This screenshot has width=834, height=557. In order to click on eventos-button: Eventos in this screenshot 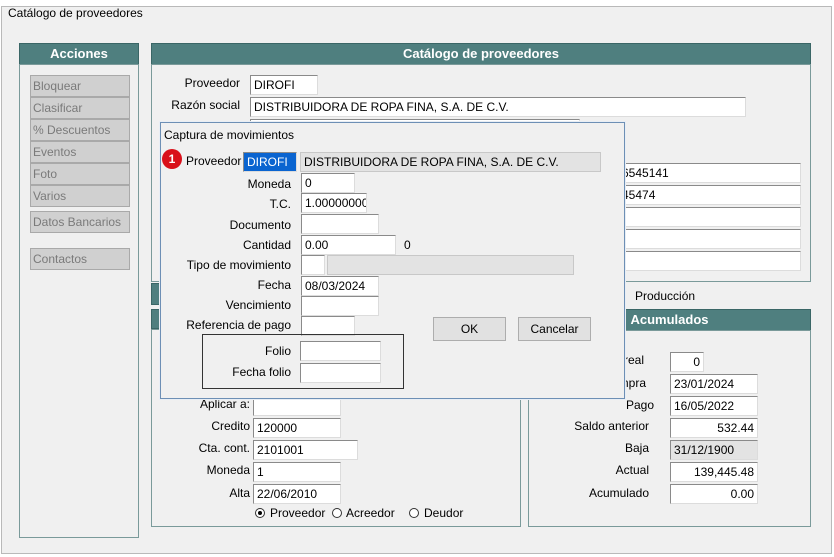, I will do `click(80, 152)`.